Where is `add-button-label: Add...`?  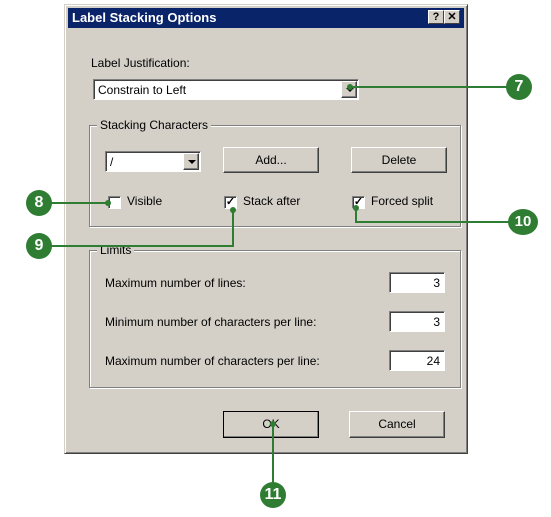 add-button-label: Add... is located at coordinates (271, 160).